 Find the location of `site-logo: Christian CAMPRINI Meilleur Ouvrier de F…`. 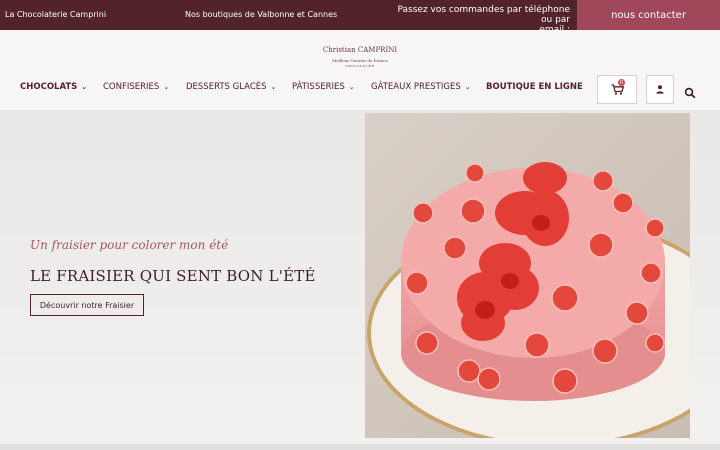

site-logo: Christian CAMPRINI Meilleur Ouvrier de F… is located at coordinates (360, 57).